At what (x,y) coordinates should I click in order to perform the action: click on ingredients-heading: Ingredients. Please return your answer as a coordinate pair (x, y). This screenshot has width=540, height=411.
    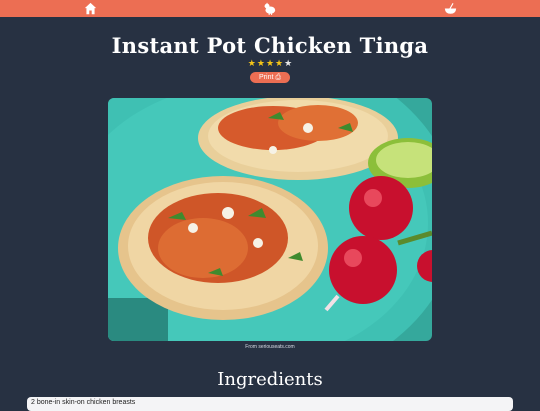
    Looking at the image, I should click on (270, 379).